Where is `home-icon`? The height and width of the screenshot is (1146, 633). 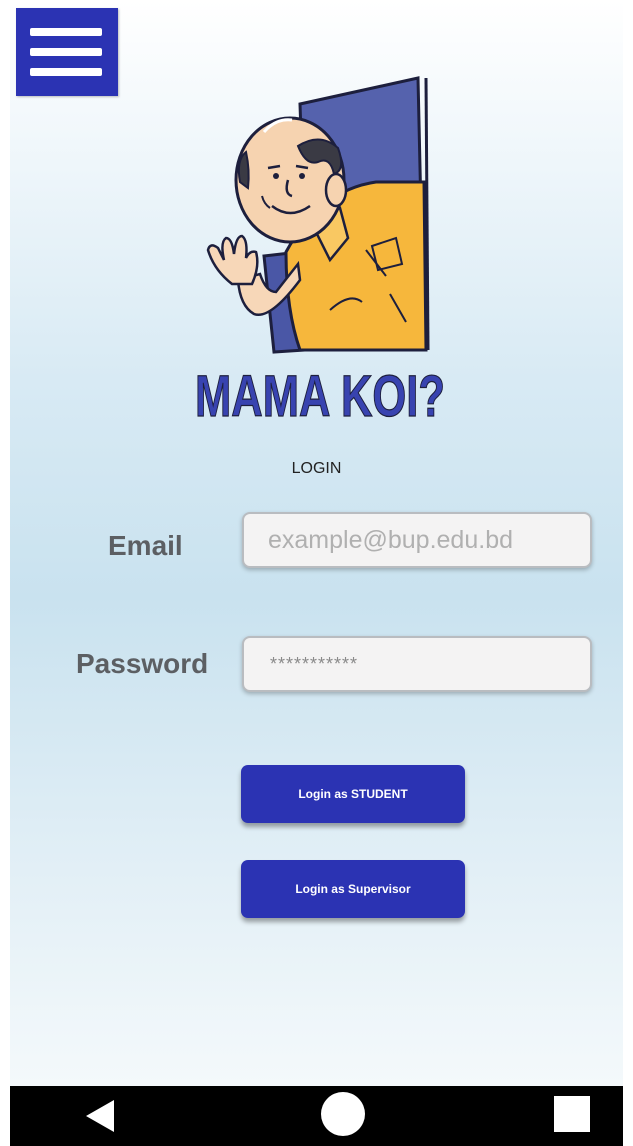 home-icon is located at coordinates (343, 1114).